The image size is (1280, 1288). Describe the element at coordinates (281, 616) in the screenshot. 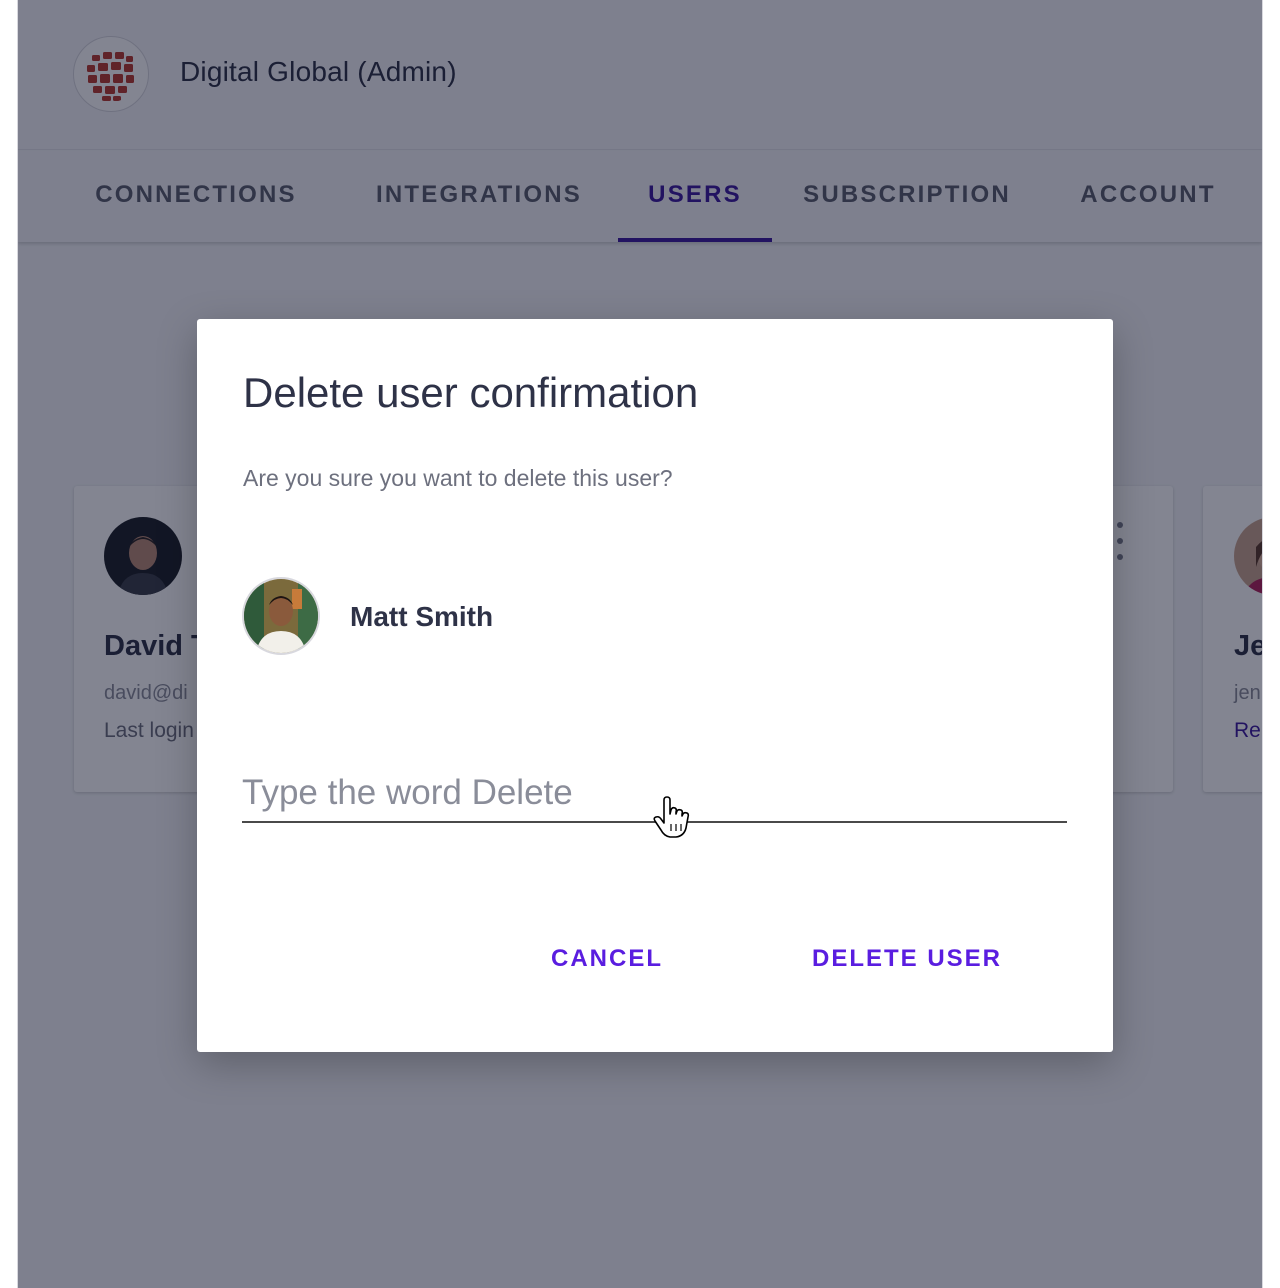

I see `avatar` at that location.